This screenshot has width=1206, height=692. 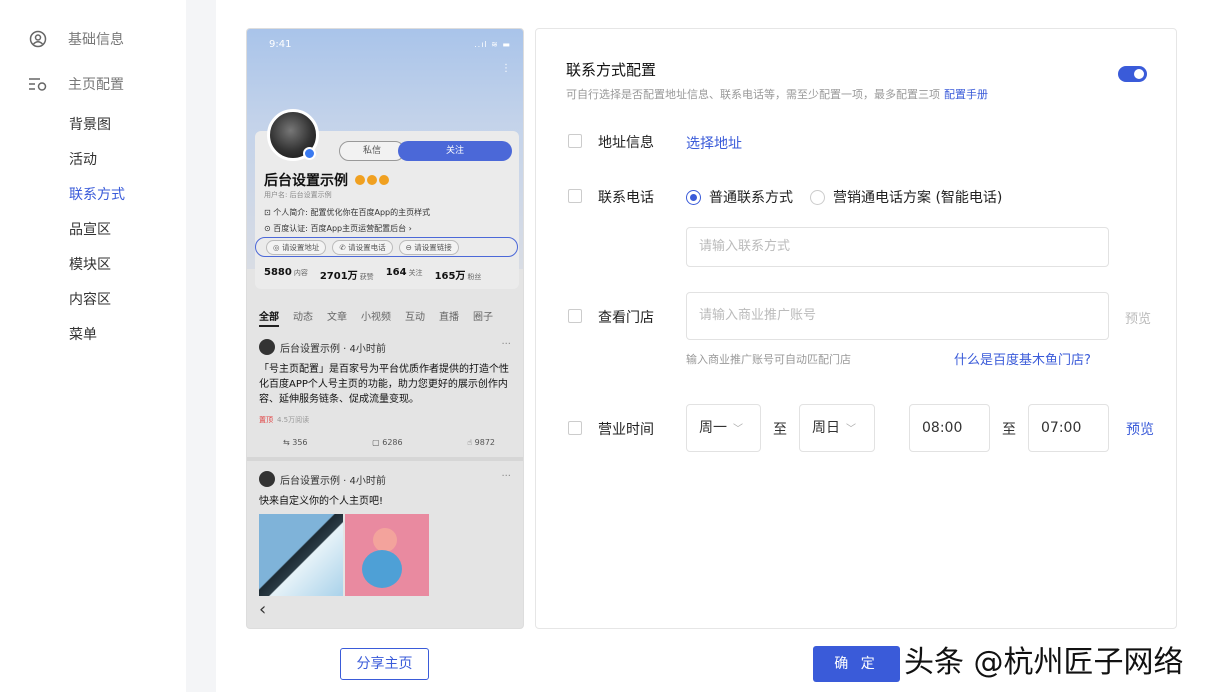 What do you see at coordinates (575, 428) in the screenshot?
I see `hours-checkbox` at bounding box center [575, 428].